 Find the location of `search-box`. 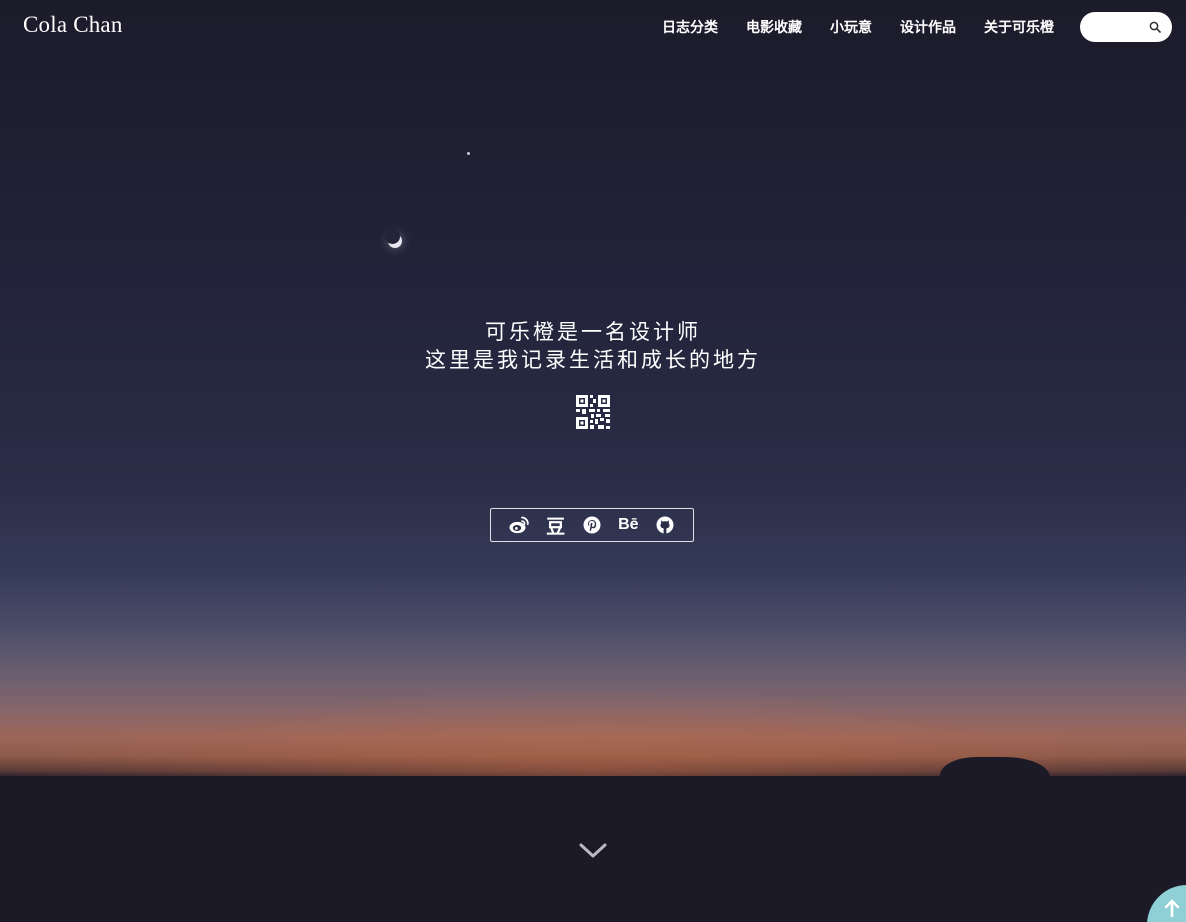

search-box is located at coordinates (1126, 27).